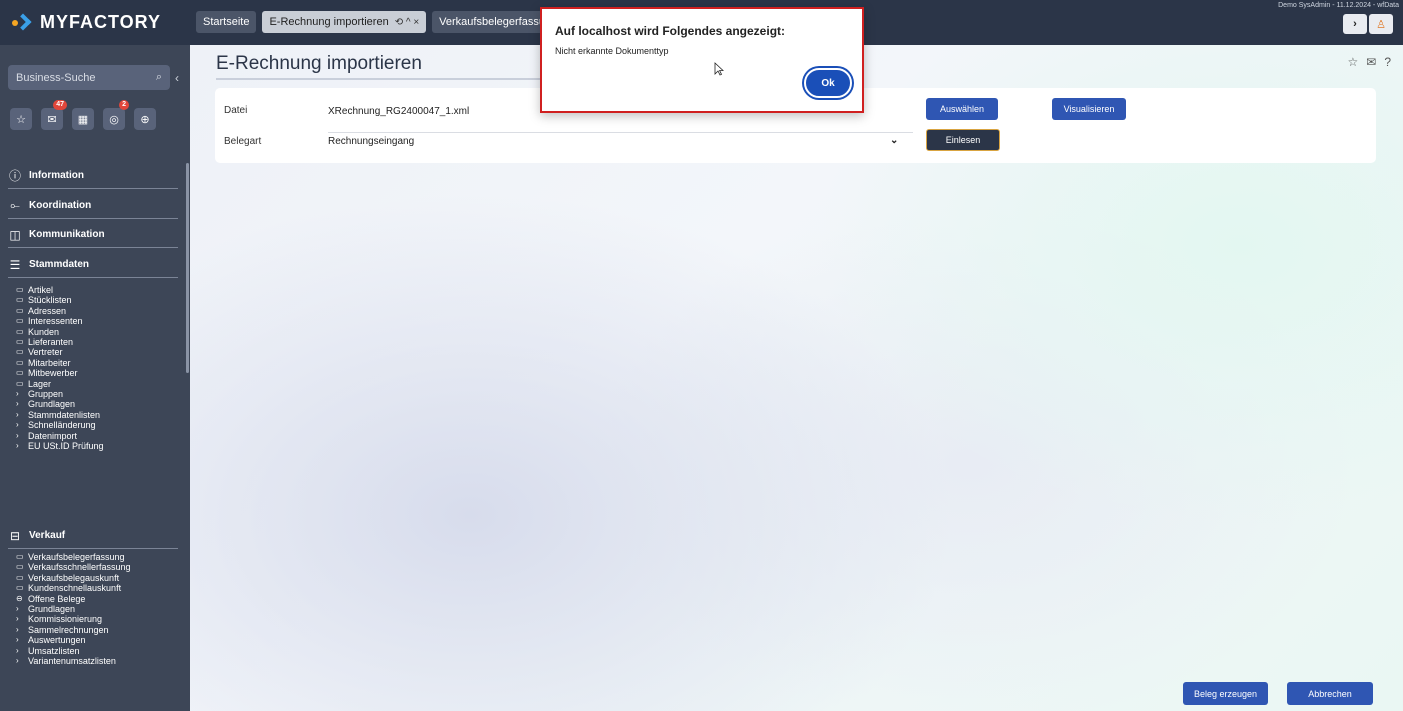 This screenshot has height=711, width=1403. What do you see at coordinates (41, 311) in the screenshot?
I see `sidebar-item: ▭ Adressen` at bounding box center [41, 311].